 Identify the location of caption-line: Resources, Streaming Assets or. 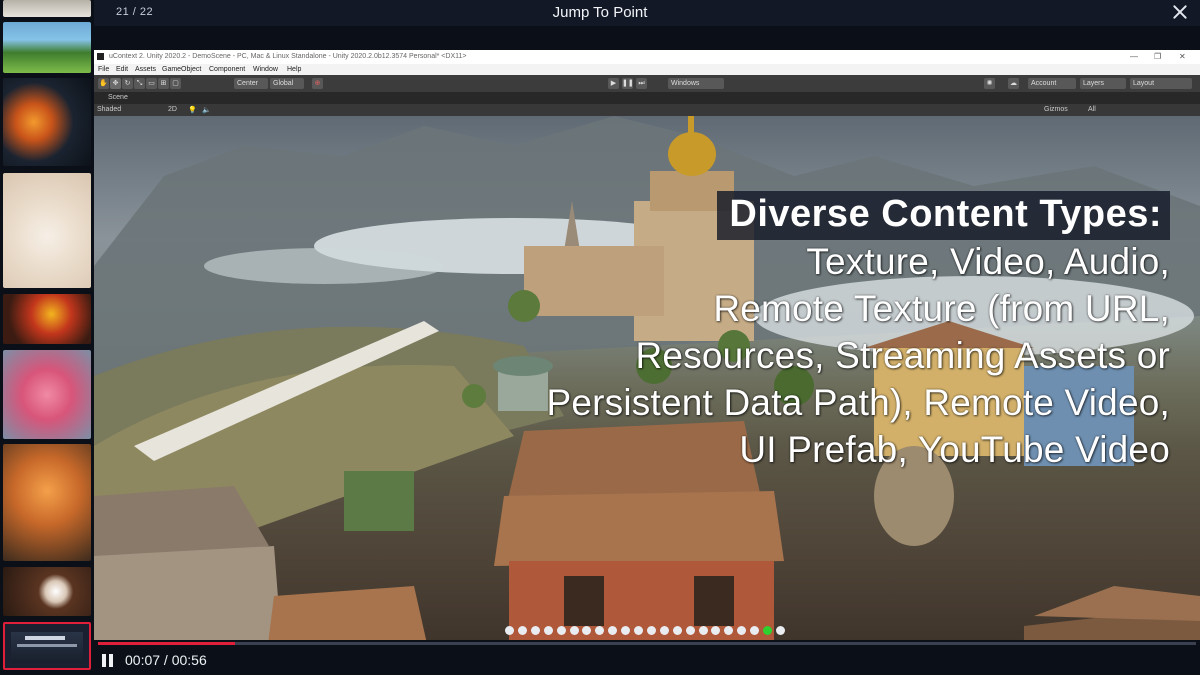
(902, 355).